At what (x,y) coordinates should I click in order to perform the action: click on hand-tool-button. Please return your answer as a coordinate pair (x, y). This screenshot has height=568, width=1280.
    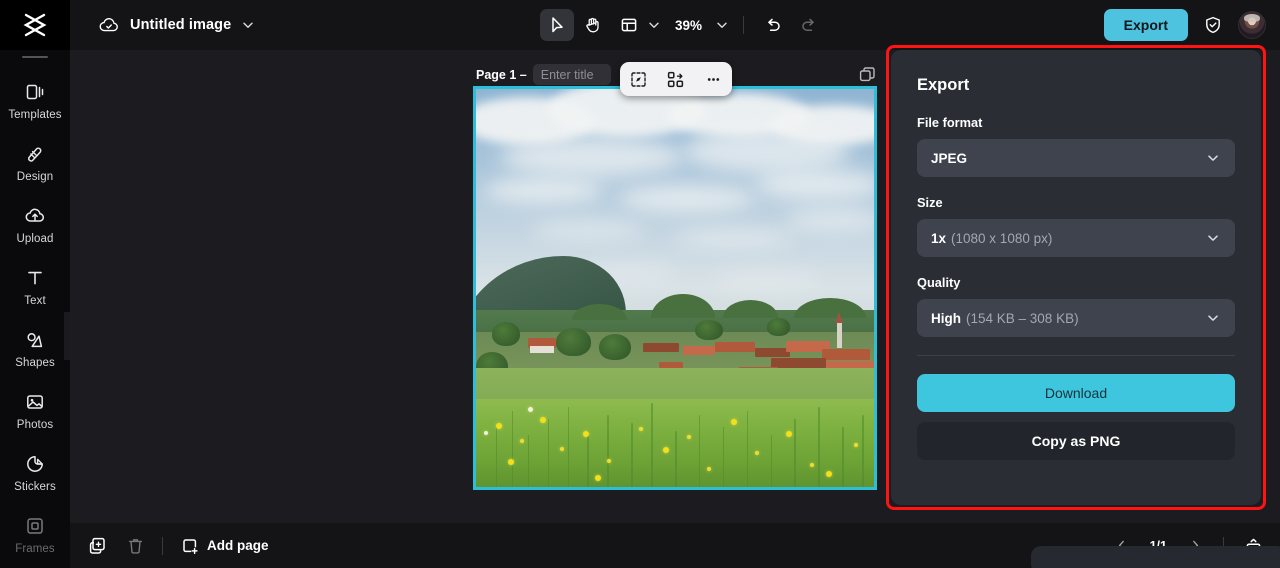
    Looking at the image, I should click on (593, 25).